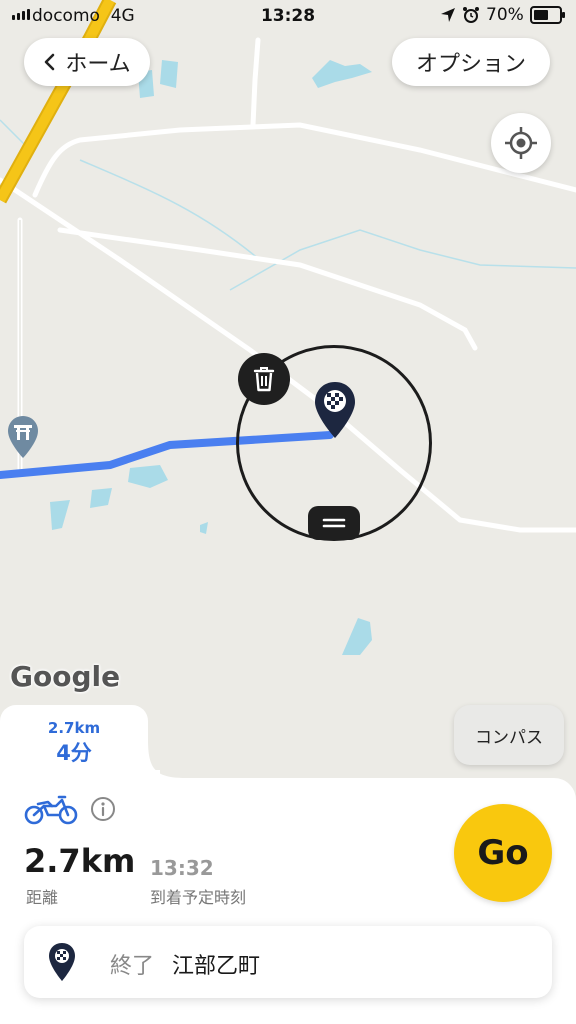 This screenshot has width=576, height=1024. I want to click on compass-button: コンパス, so click(509, 735).